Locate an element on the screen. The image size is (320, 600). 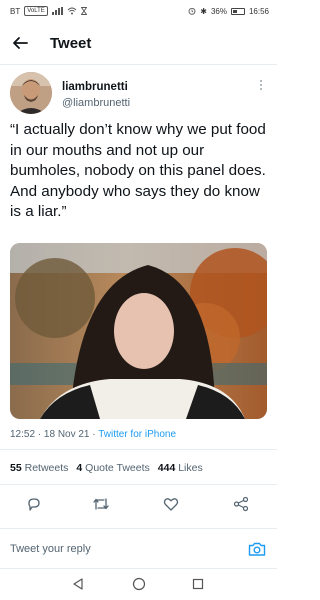
quote-count: 4 is located at coordinates (79, 468).